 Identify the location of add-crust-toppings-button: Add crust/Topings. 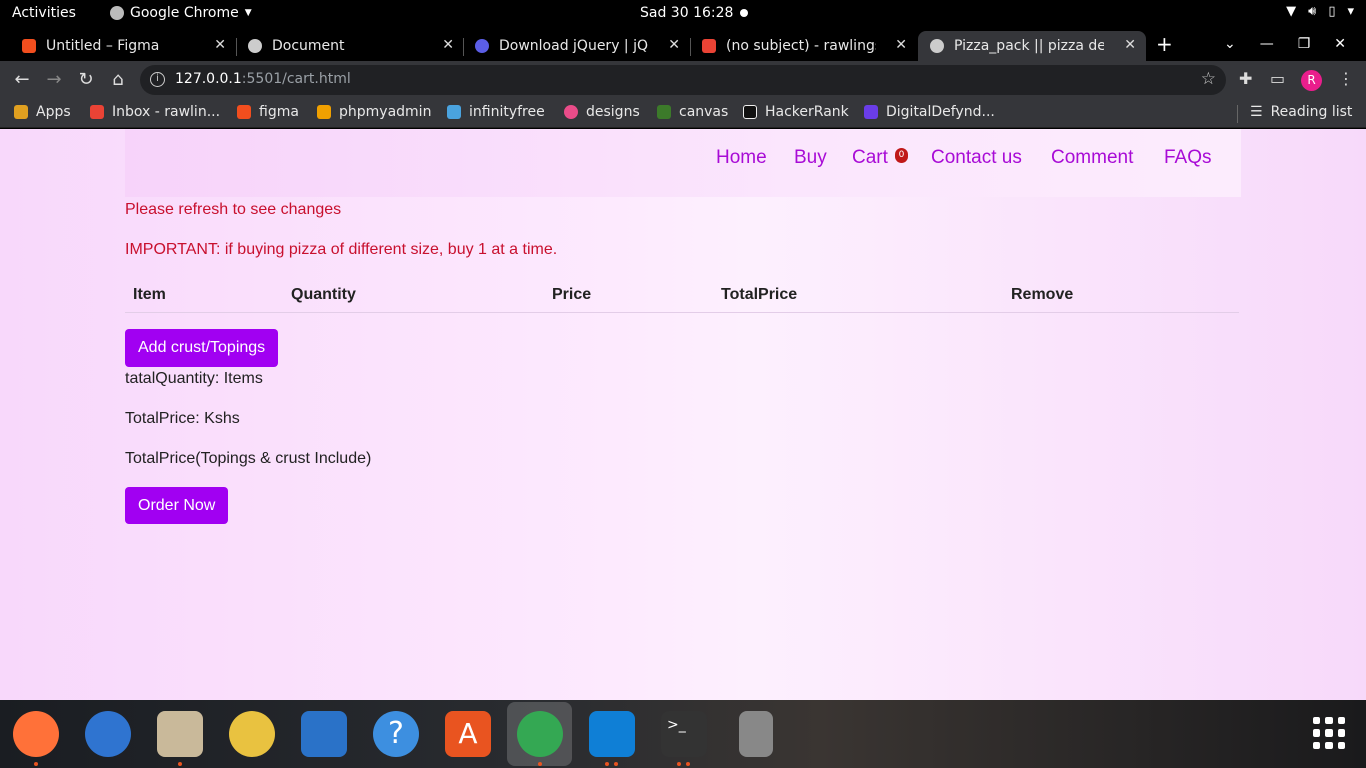
(202, 348).